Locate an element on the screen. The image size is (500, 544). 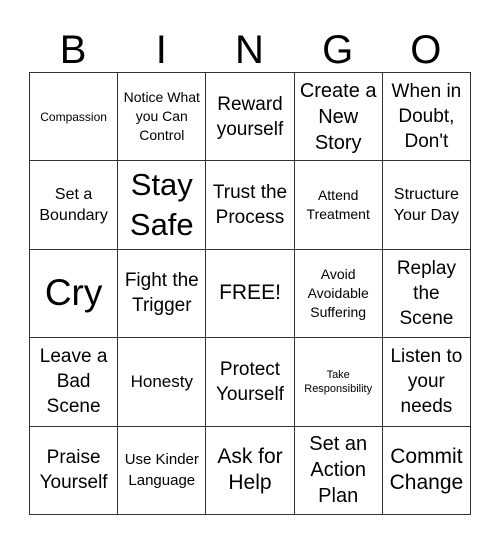
bingo-cell: Compassion is located at coordinates (74, 117).